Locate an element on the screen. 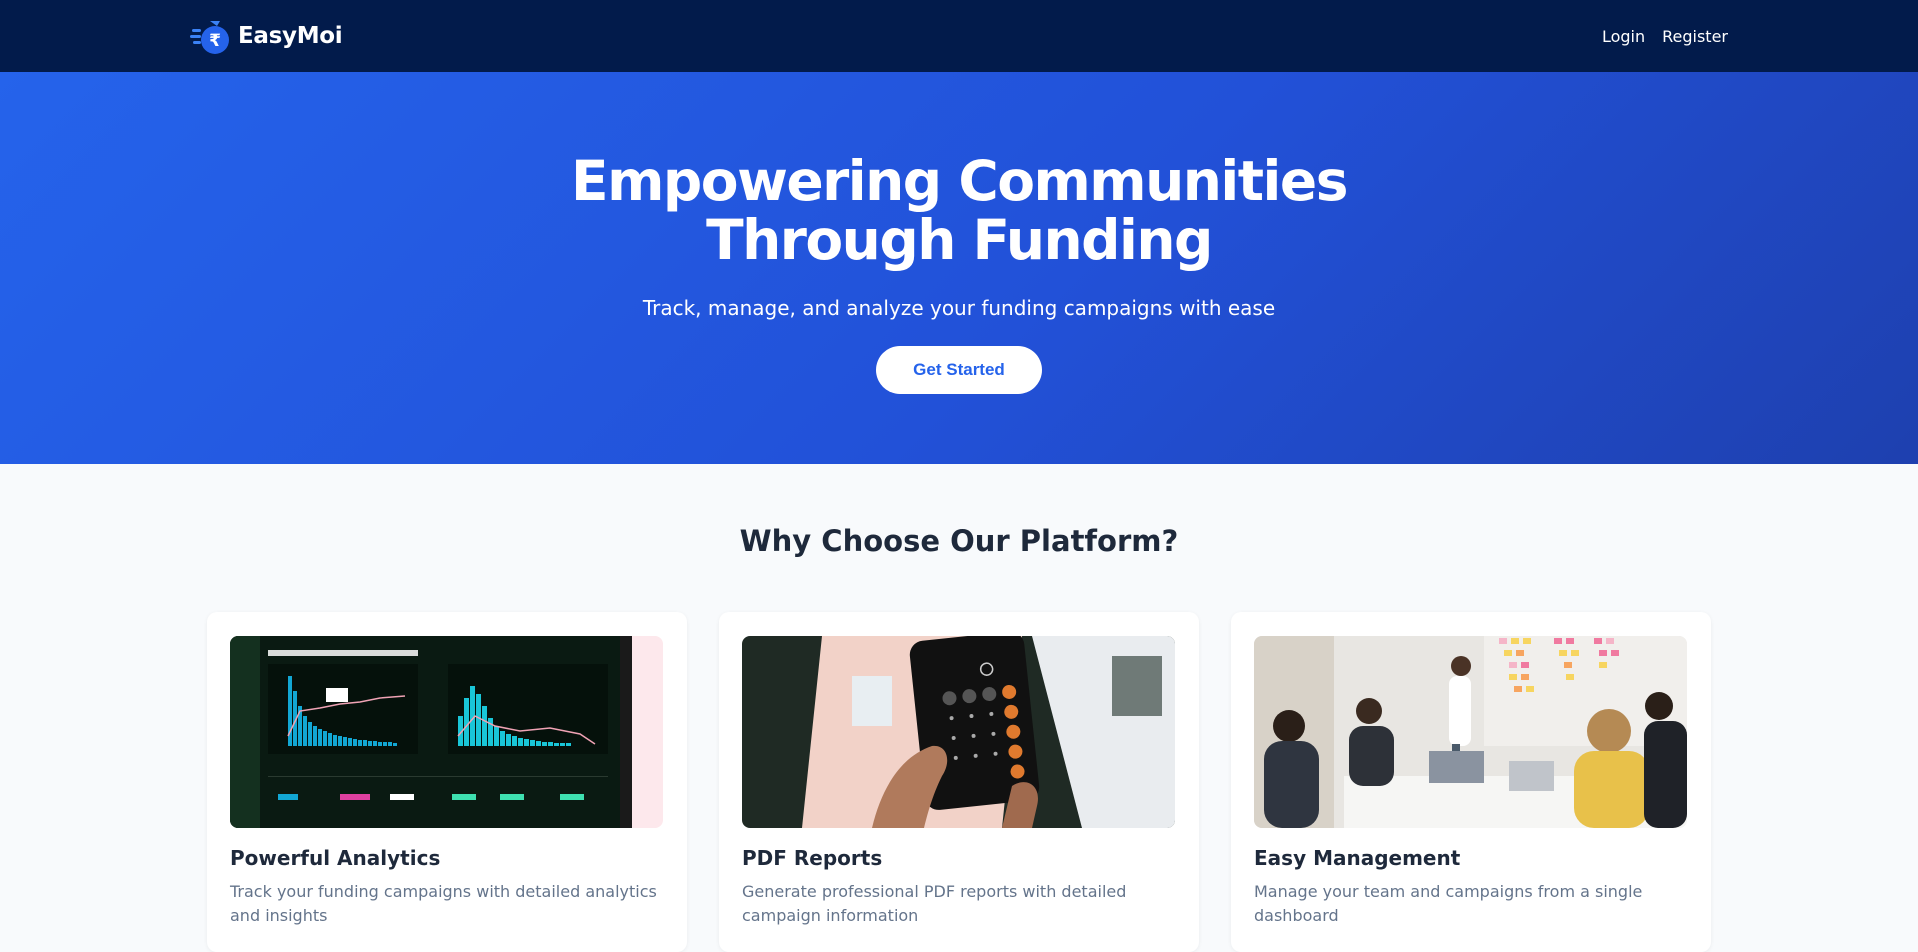 The width and height of the screenshot is (1918, 952). calculator-phone-photo is located at coordinates (958, 732).